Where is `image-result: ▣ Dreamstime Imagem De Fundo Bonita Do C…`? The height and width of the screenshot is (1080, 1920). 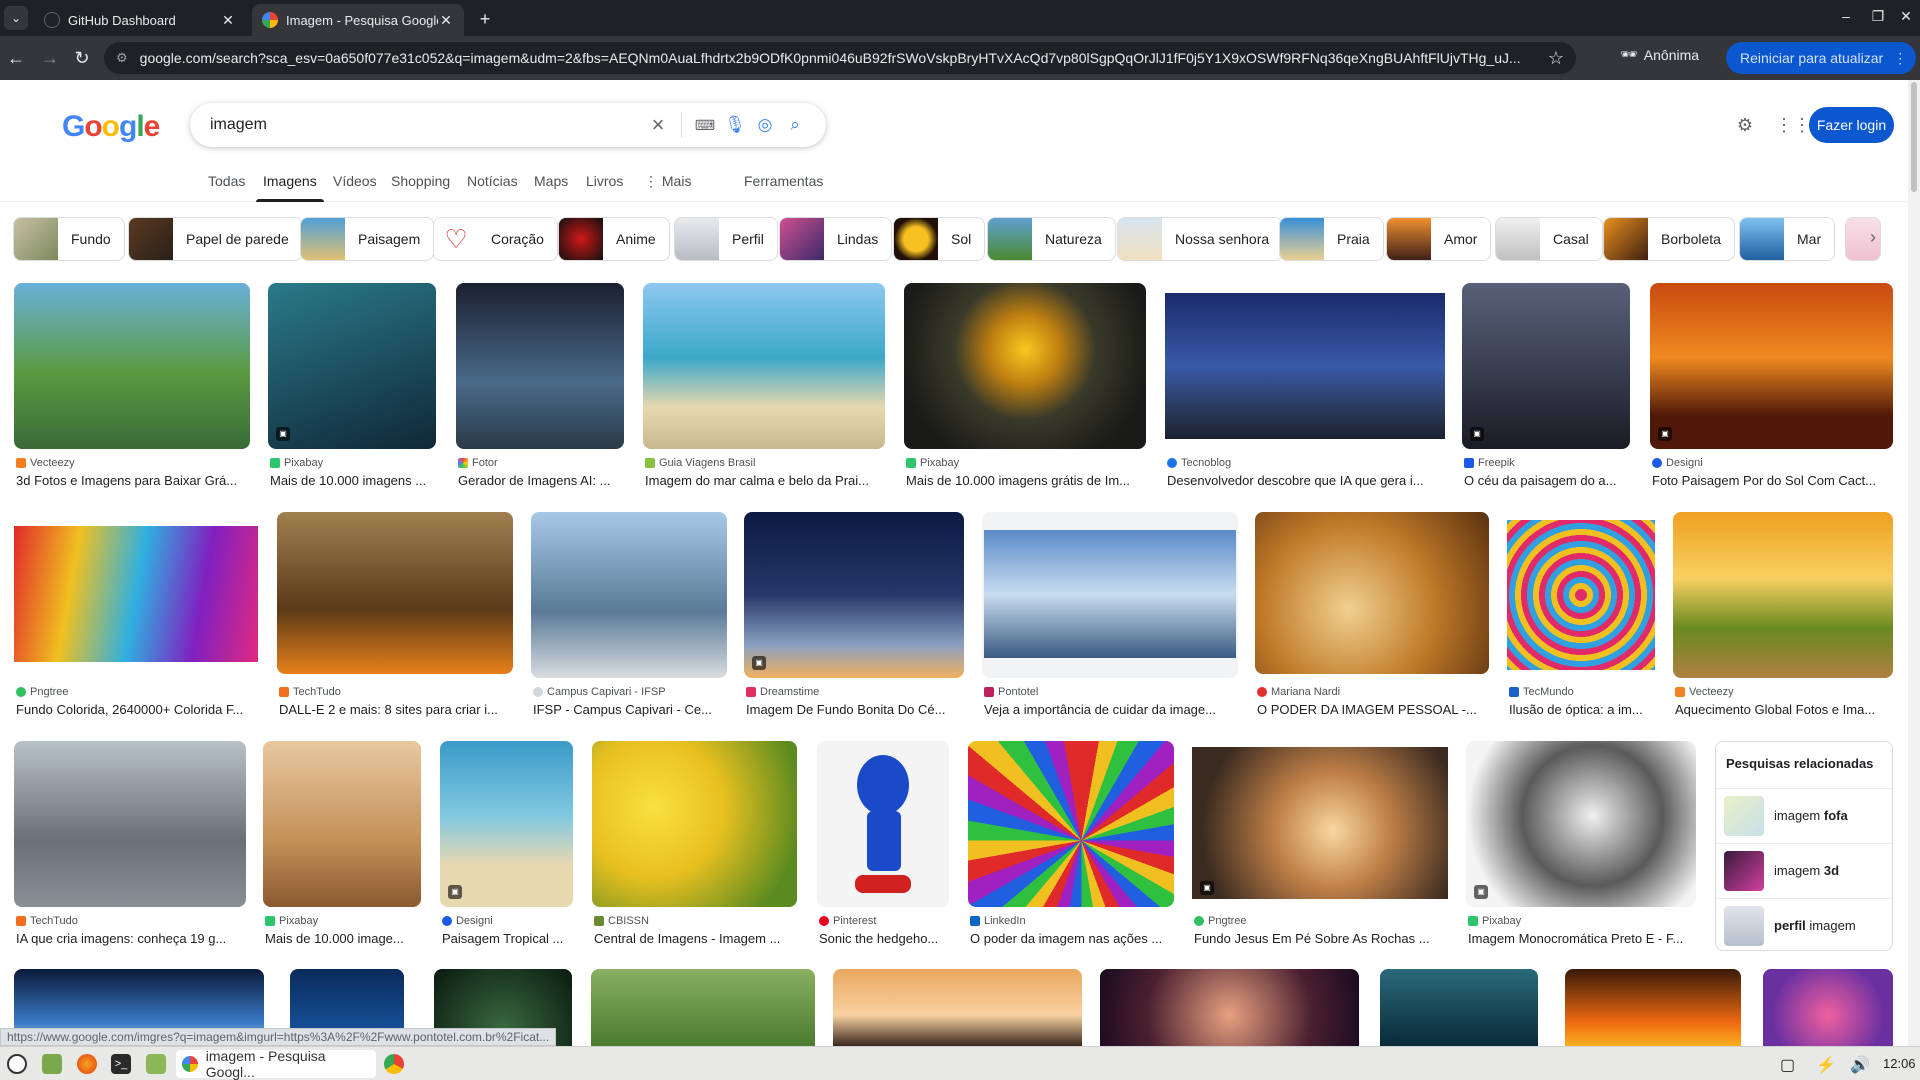 image-result: ▣ Dreamstime Imagem De Fundo Bonita Do C… is located at coordinates (854, 617).